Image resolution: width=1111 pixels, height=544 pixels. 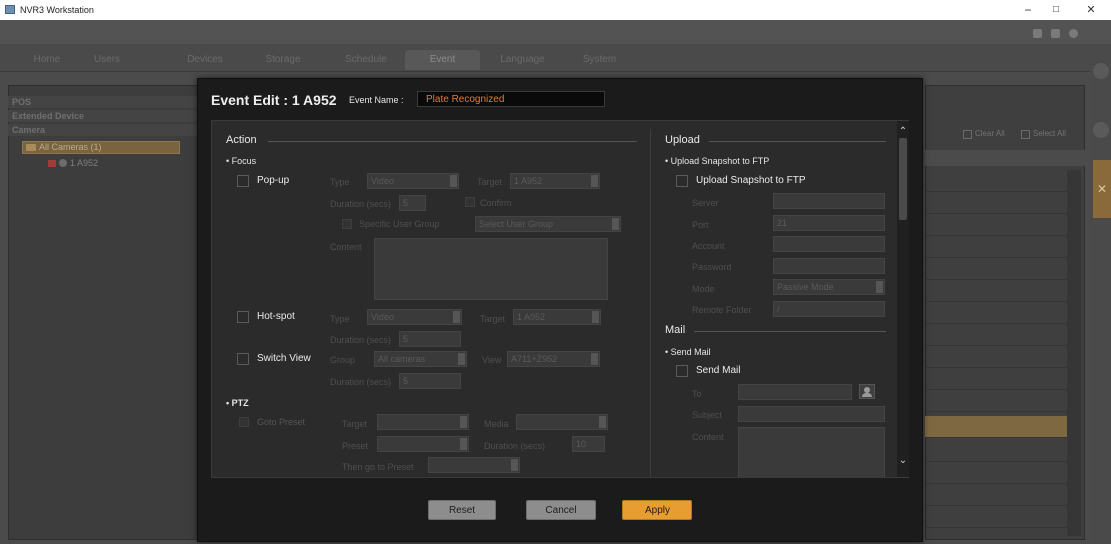 I want to click on app-toolbar, so click(x=555, y=32).